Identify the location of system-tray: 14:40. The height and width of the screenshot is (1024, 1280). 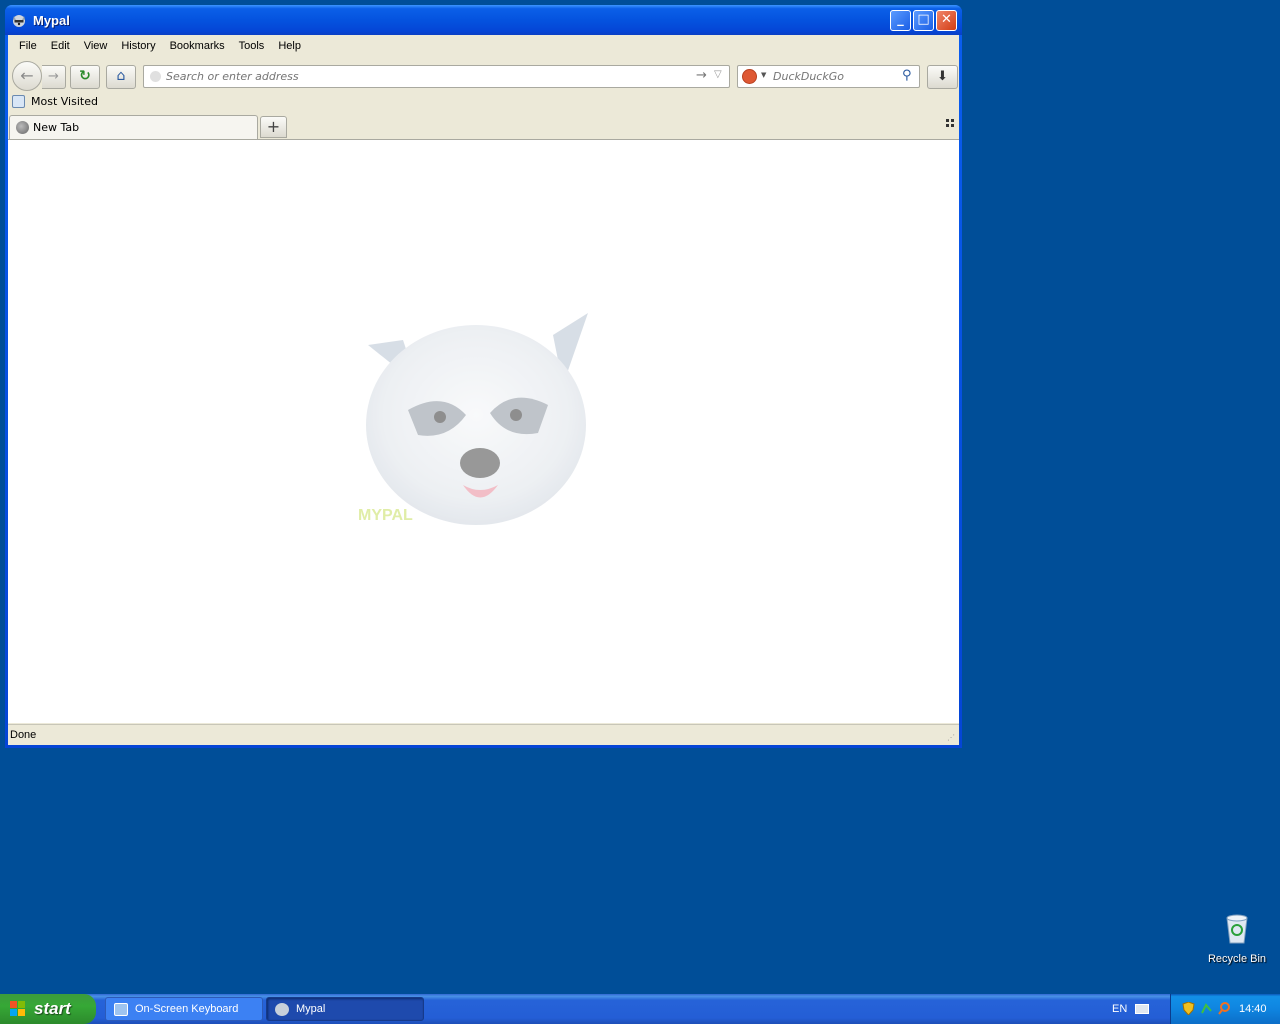
(1225, 1009).